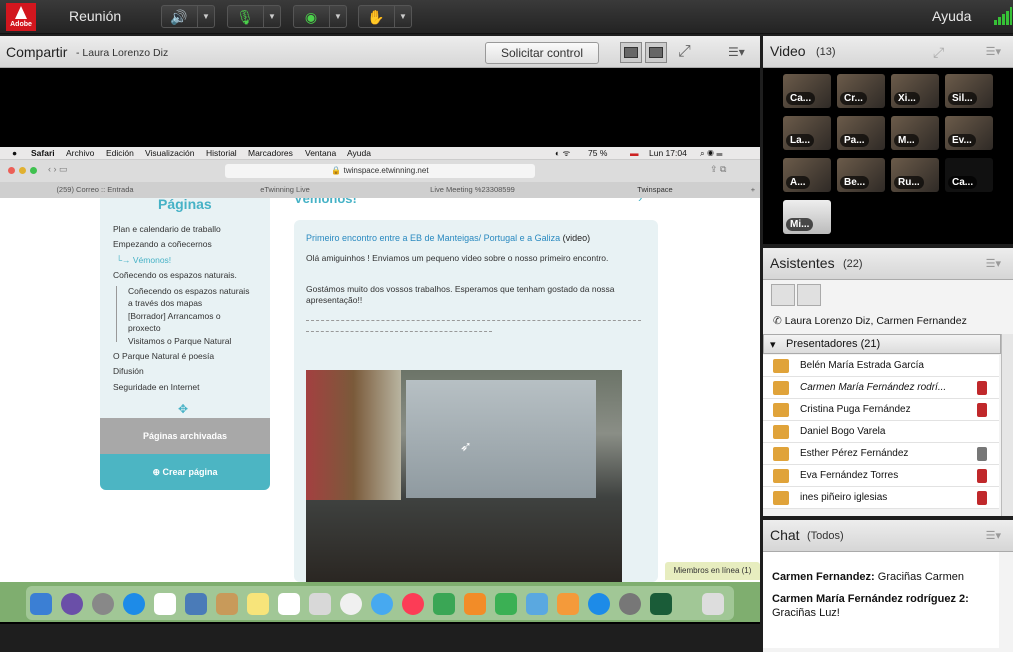 The image size is (1013, 652). What do you see at coordinates (382, 604) in the screenshot?
I see `messages-icon` at bounding box center [382, 604].